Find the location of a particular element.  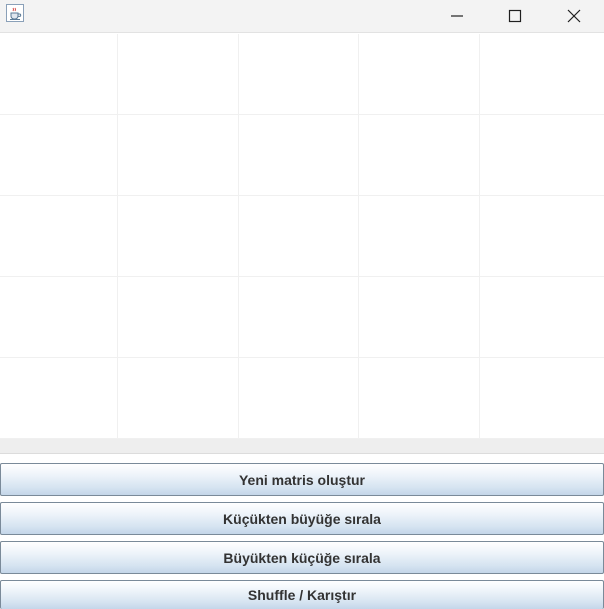

new-matrix-button: Yeni matris oluştur is located at coordinates (302, 479).